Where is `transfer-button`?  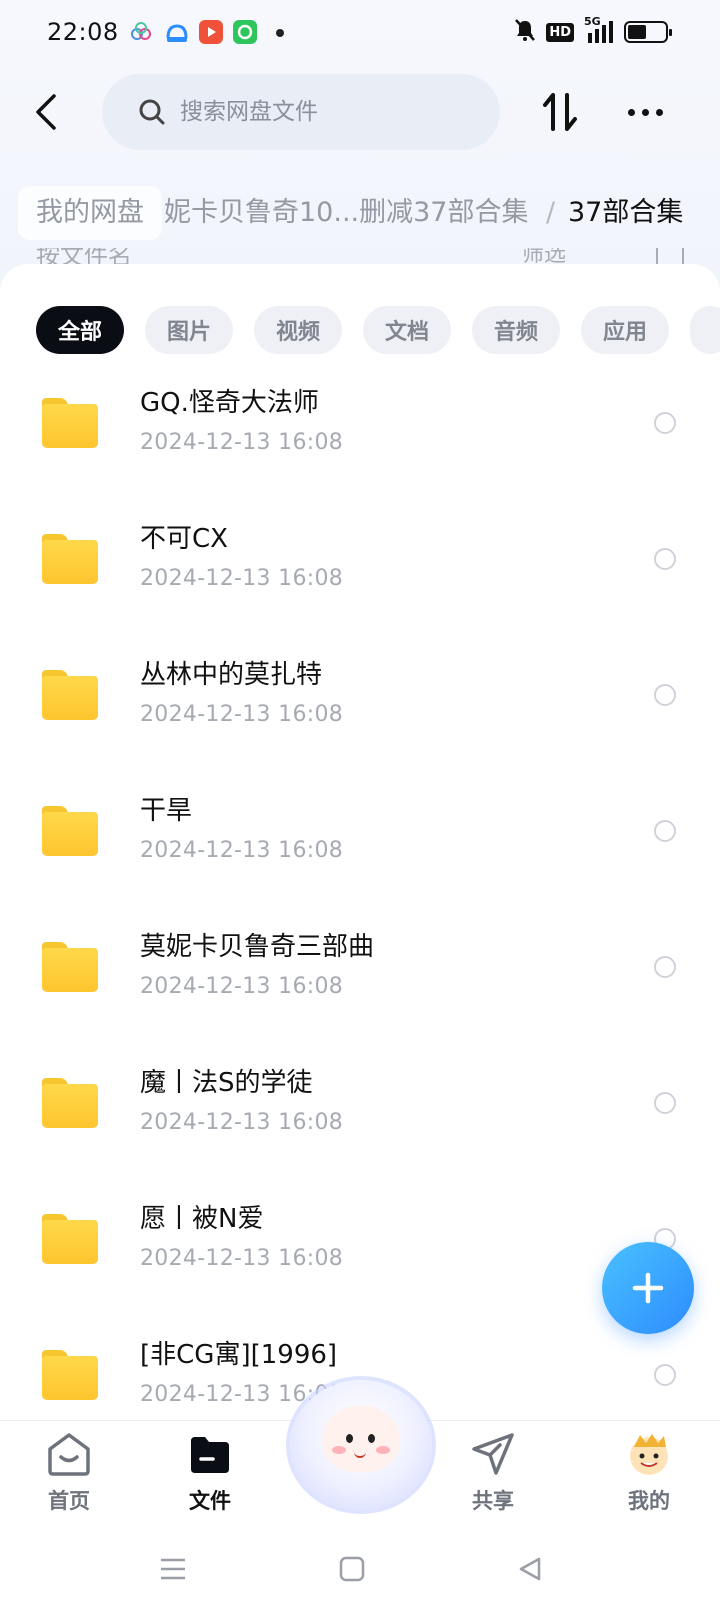 transfer-button is located at coordinates (560, 112).